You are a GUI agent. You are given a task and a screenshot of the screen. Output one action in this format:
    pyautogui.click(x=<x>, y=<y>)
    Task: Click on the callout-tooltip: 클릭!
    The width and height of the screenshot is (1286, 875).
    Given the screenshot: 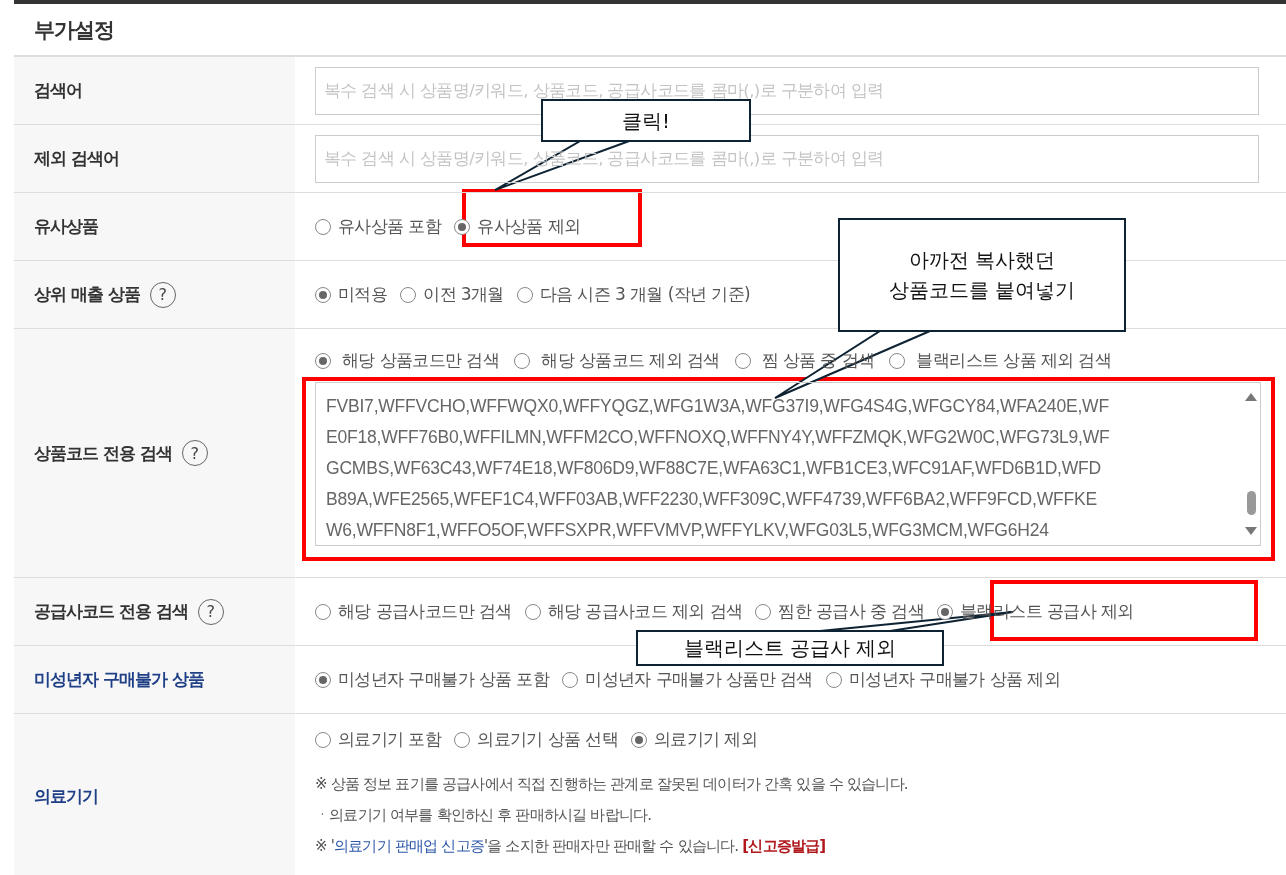 What is the action you would take?
    pyautogui.click(x=646, y=120)
    